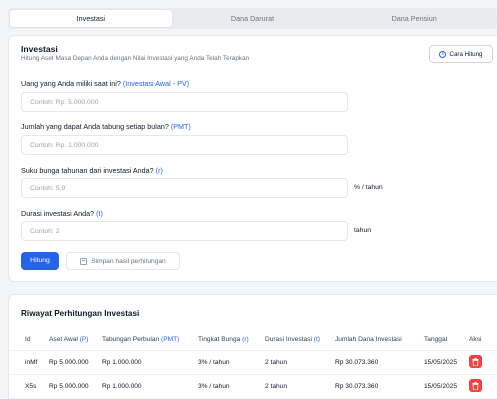 This screenshot has height=399, width=497. I want to click on col-duration: Durasi Investasi (t), so click(292, 339).